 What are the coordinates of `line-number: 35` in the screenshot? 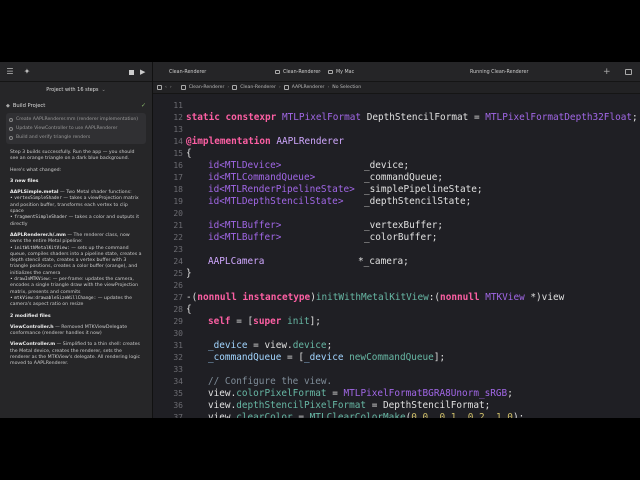 It's located at (178, 393).